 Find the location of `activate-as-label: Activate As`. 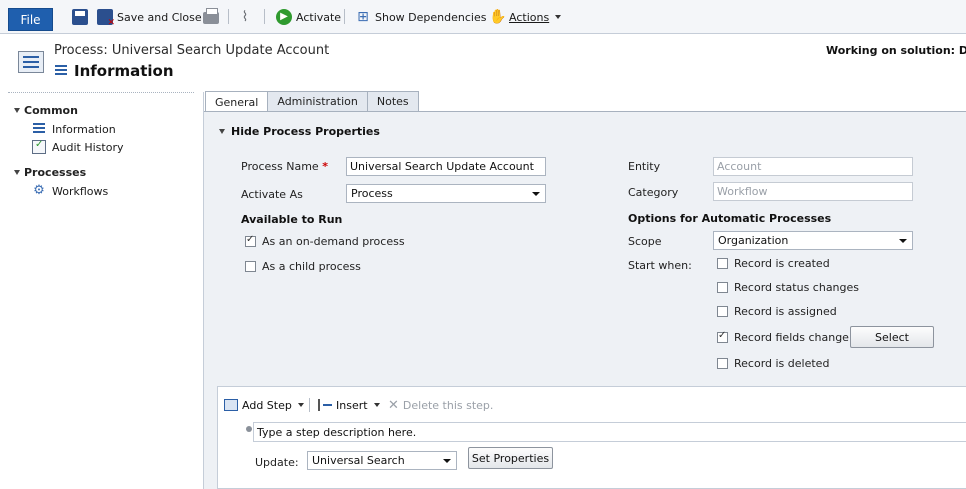

activate-as-label: Activate As is located at coordinates (272, 194).